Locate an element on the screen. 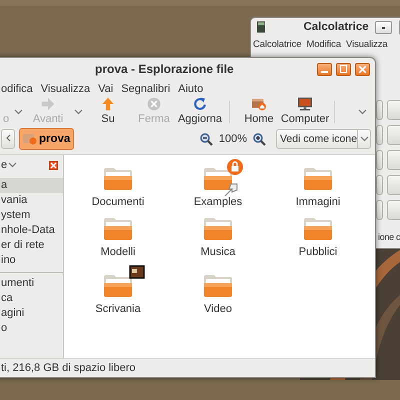 Image resolution: width=400 pixels, height=400 pixels. window-title: Calcolatrice is located at coordinates (336, 27).